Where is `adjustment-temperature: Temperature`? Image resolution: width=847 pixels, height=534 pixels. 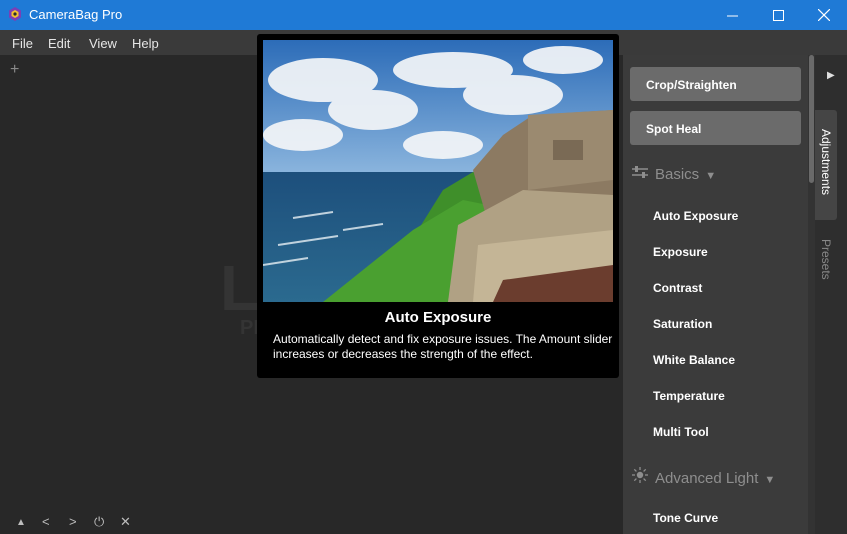 adjustment-temperature: Temperature is located at coordinates (689, 396).